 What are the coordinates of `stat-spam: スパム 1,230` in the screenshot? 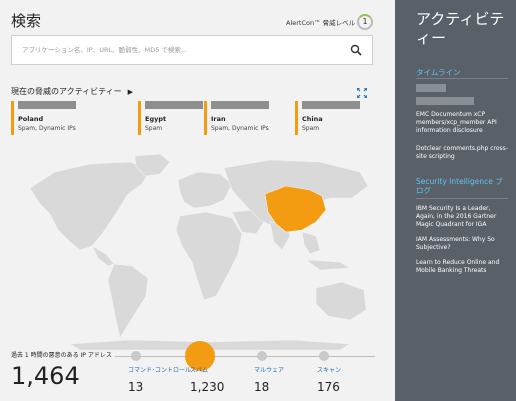 It's located at (207, 379).